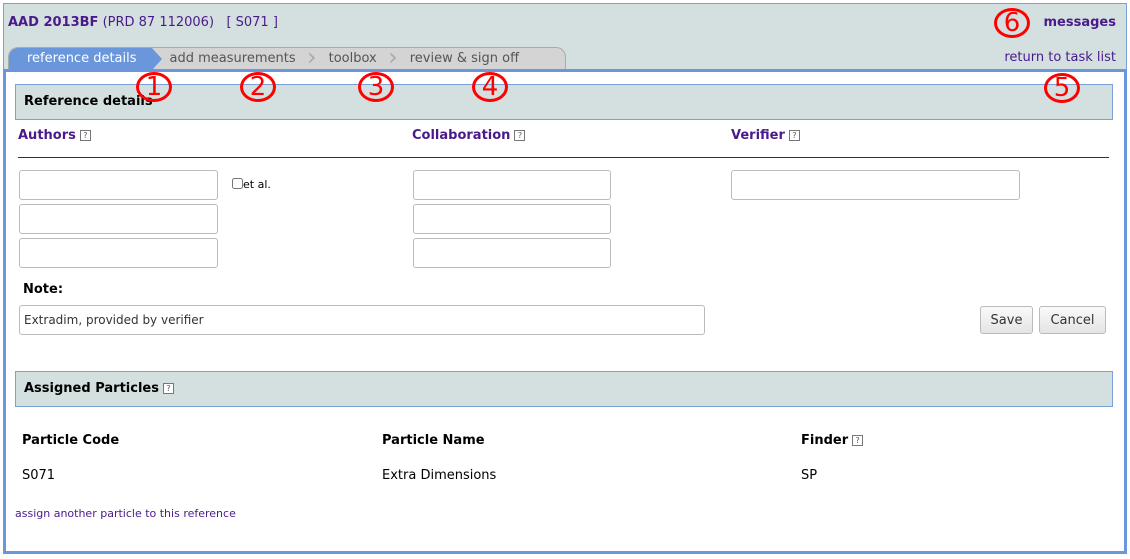 The width and height of the screenshot is (1130, 559). What do you see at coordinates (71, 440) in the screenshot?
I see `column-header-particle-code: Particle Code` at bounding box center [71, 440].